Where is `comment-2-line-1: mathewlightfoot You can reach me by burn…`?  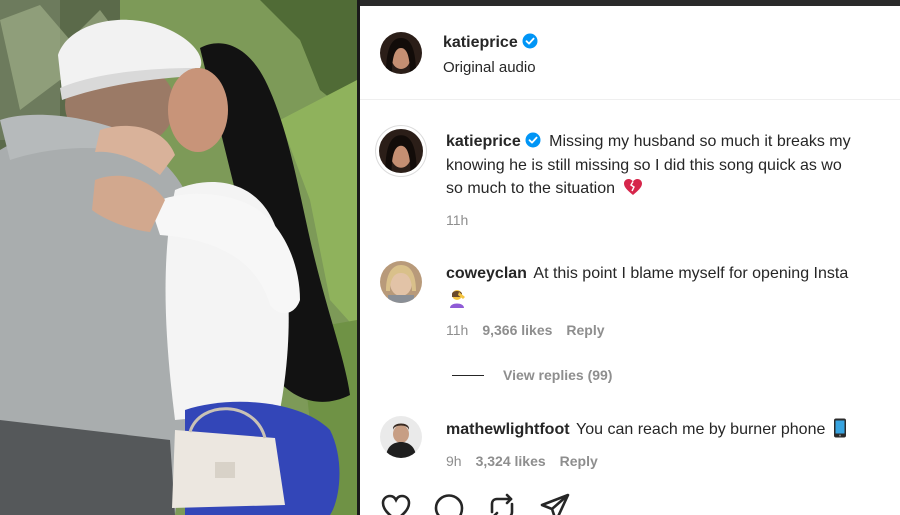 comment-2-line-1: mathewlightfoot You can reach me by burn… is located at coordinates (646, 429).